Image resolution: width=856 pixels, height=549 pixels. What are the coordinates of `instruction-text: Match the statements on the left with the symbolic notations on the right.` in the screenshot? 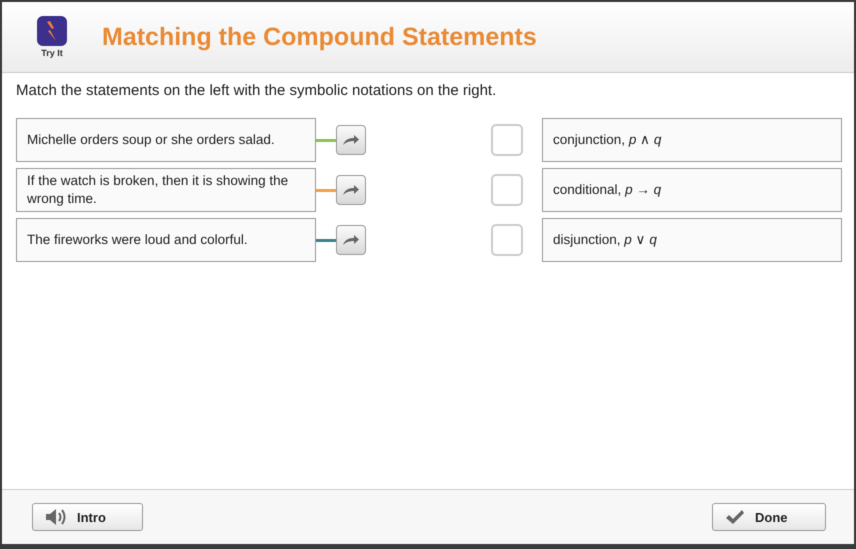 It's located at (257, 90).